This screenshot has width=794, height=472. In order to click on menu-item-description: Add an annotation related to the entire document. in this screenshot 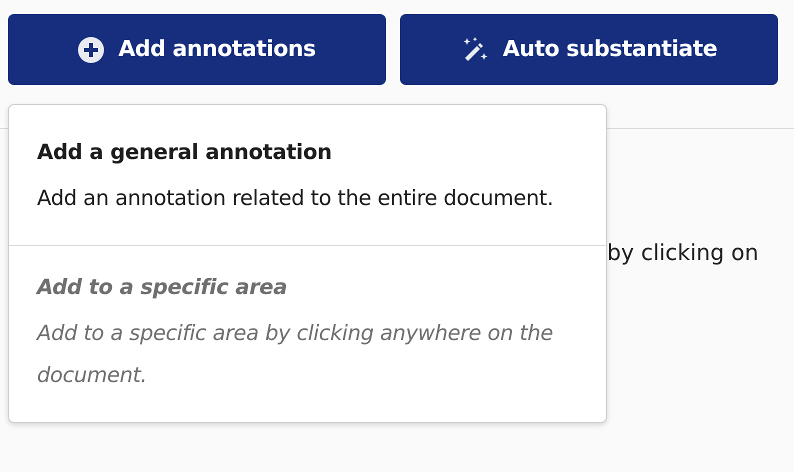, I will do `click(295, 198)`.